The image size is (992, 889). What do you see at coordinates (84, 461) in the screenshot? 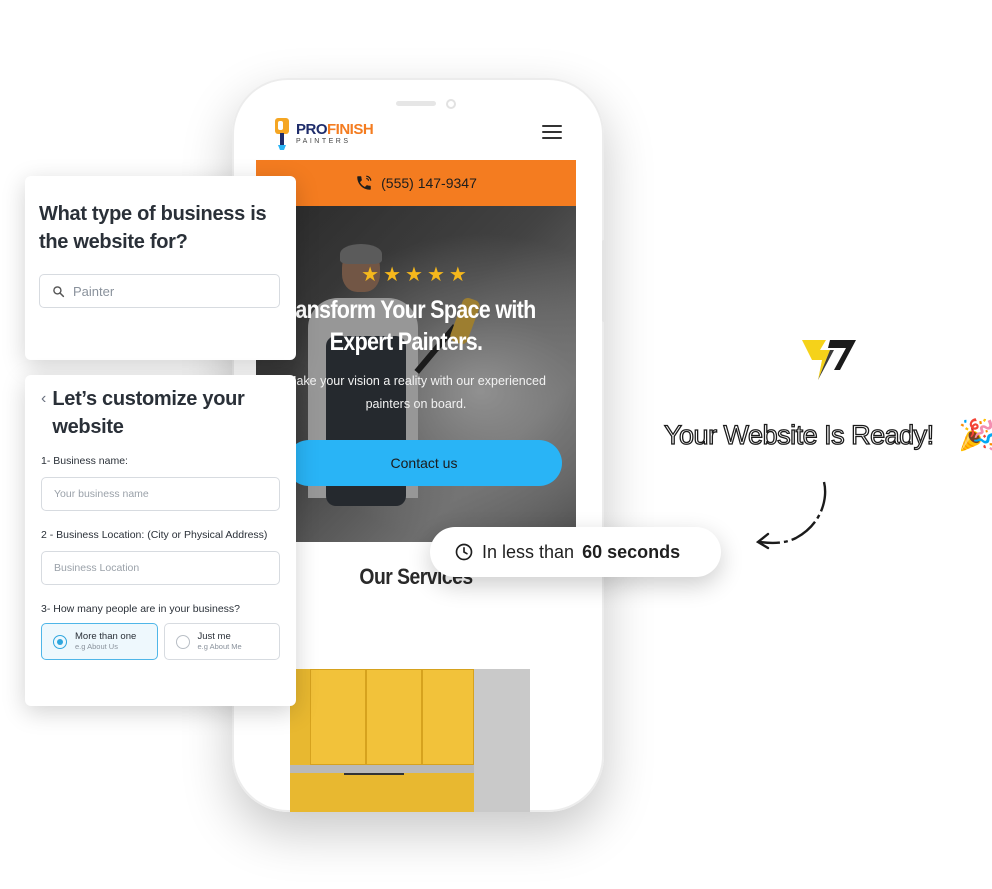
I see `business-name-label: 1- Business name:` at bounding box center [84, 461].